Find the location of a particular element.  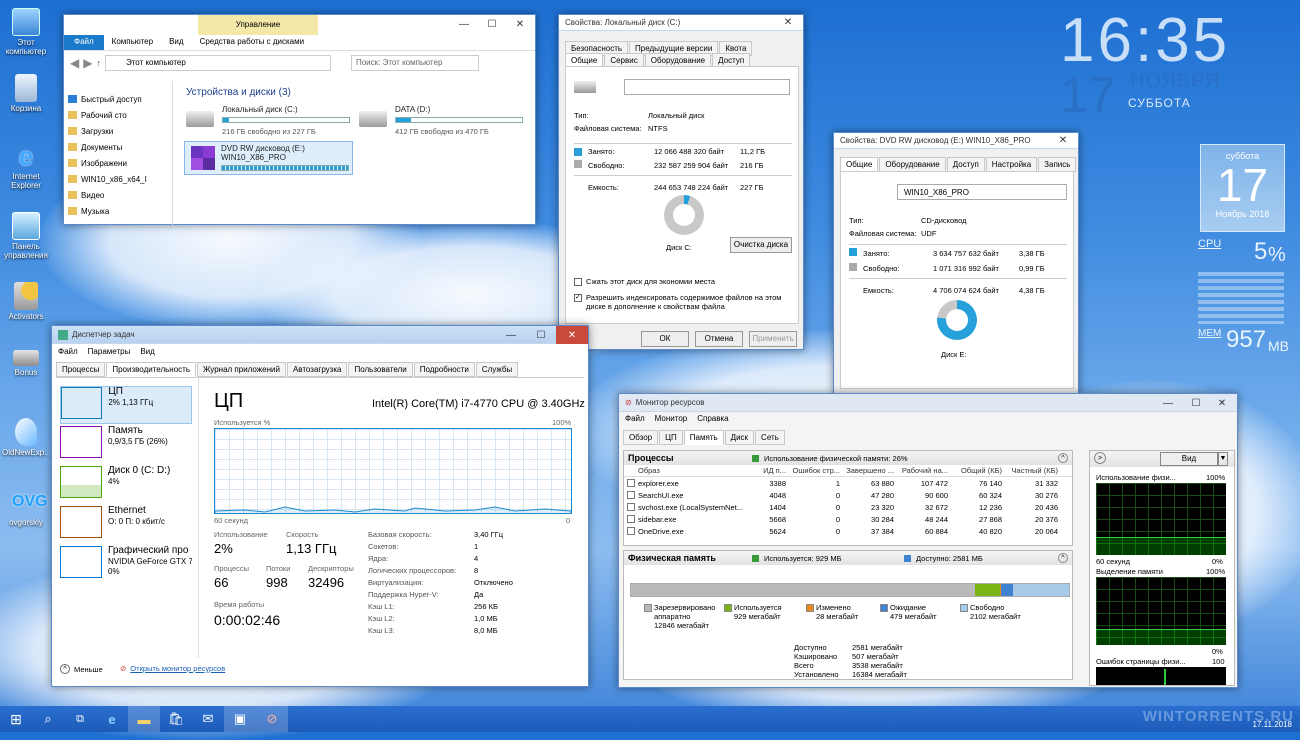

up-icon: ↑ is located at coordinates (98, 63).